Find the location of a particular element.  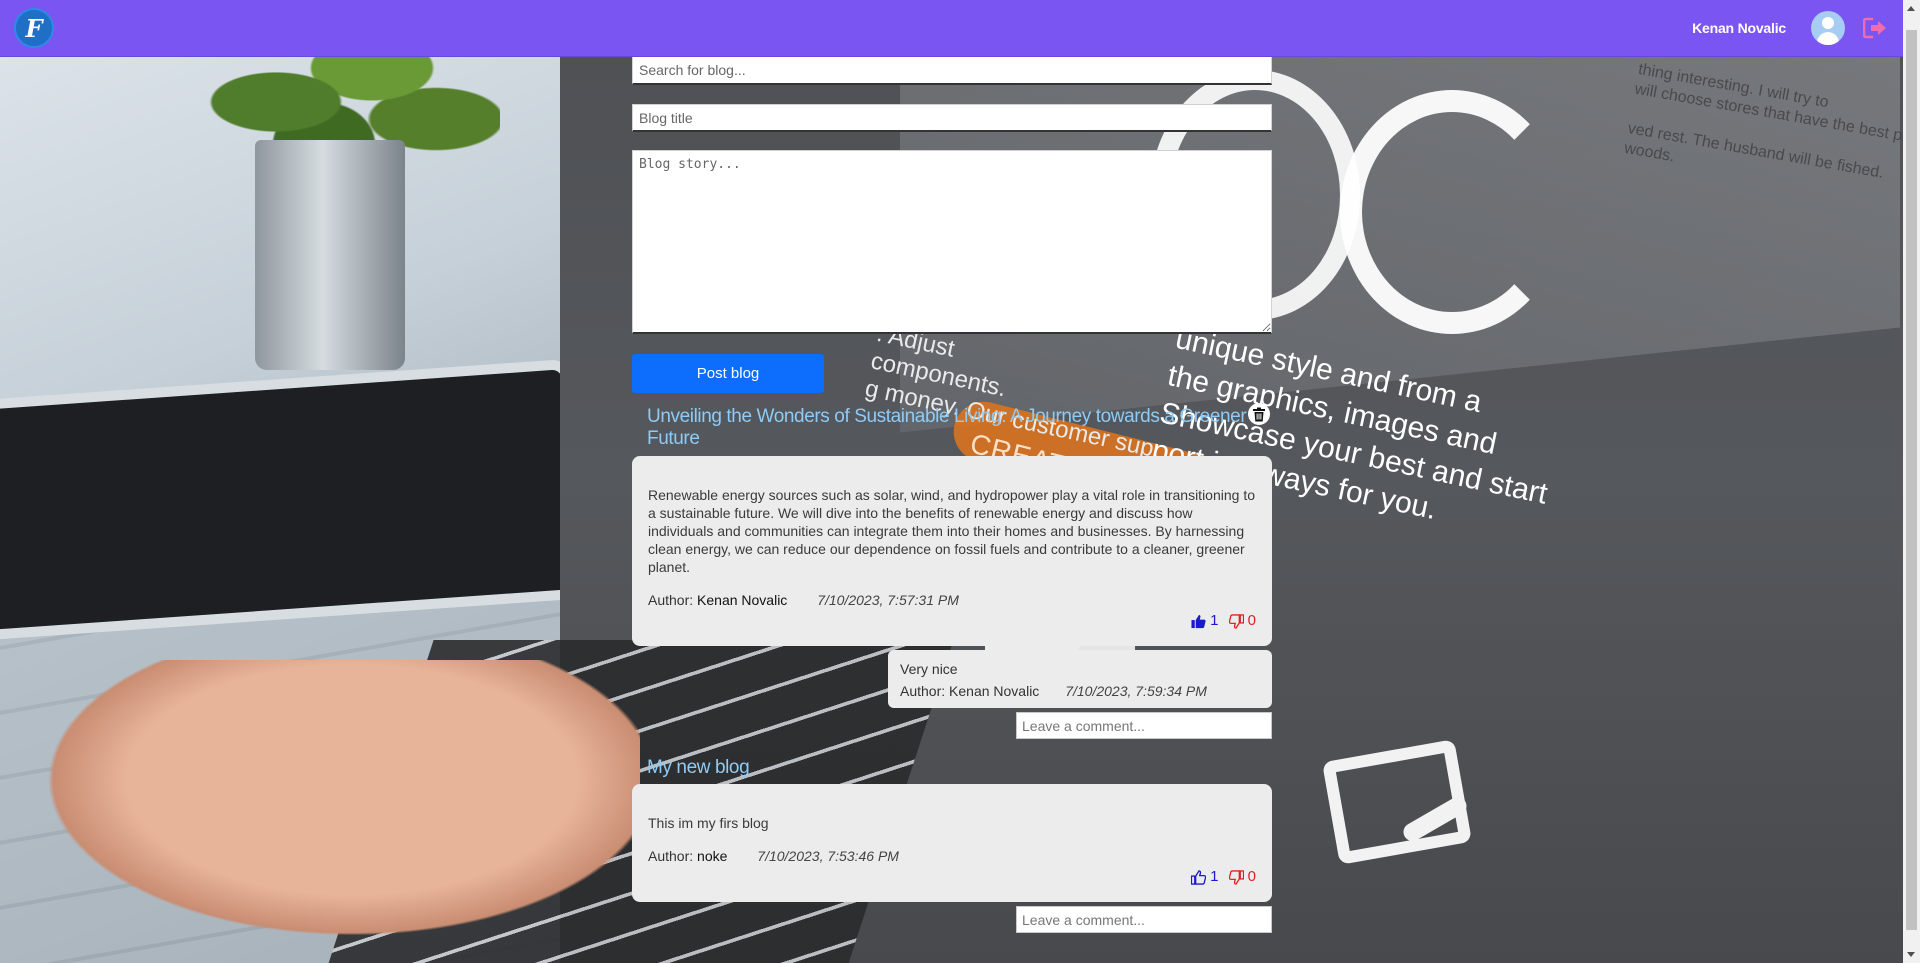

background-hand is located at coordinates (320, 810).